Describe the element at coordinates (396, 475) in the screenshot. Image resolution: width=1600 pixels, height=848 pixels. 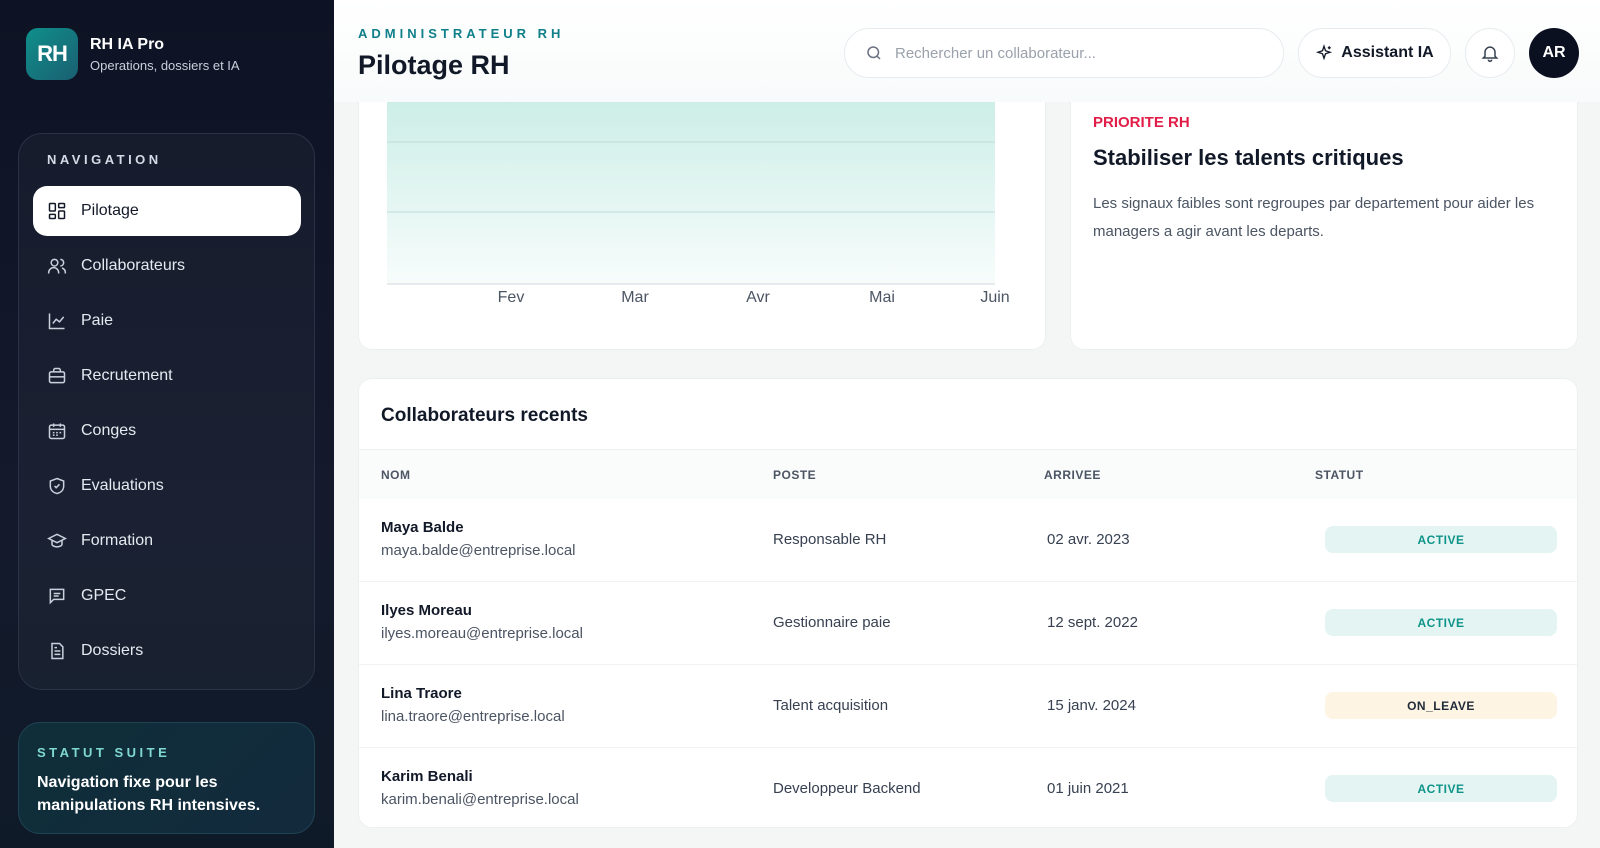
I see `column-header-nom: NOM` at that location.